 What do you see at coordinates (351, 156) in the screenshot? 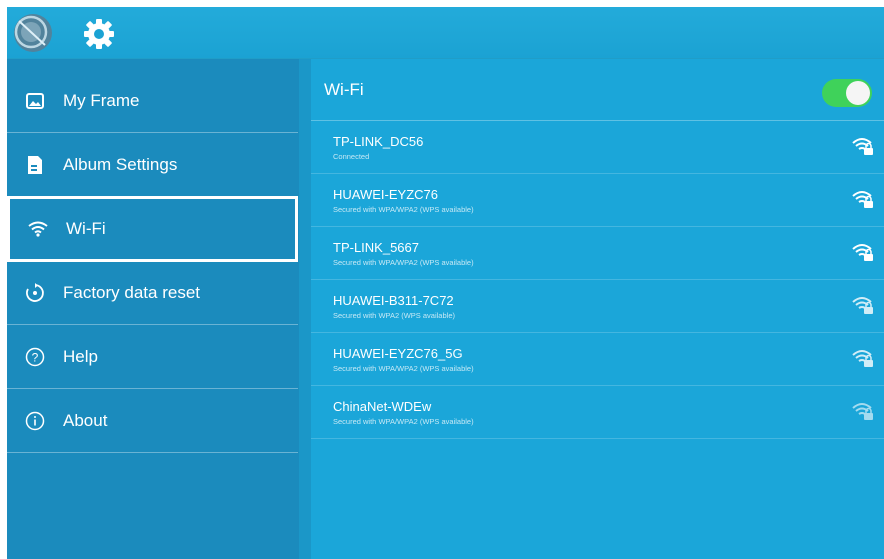
I see `network-status: Connected` at bounding box center [351, 156].